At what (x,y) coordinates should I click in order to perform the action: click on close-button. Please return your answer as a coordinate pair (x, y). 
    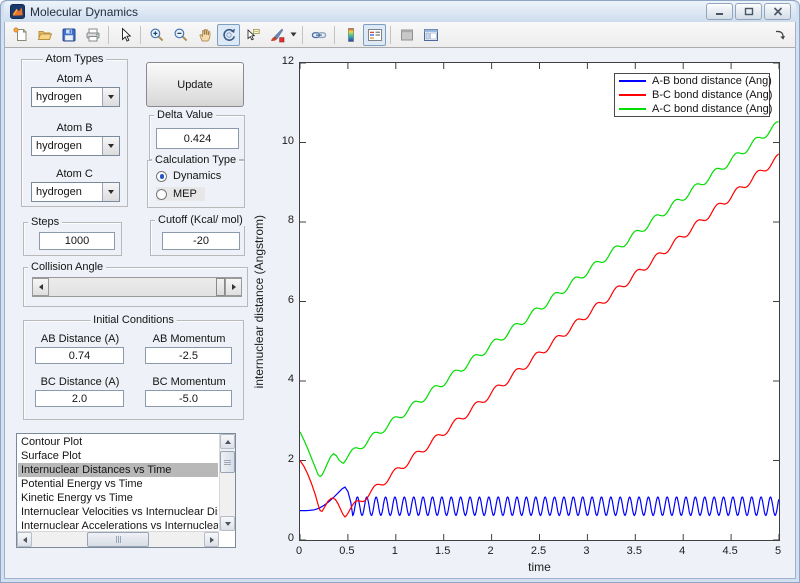
    Looking at the image, I should click on (777, 11).